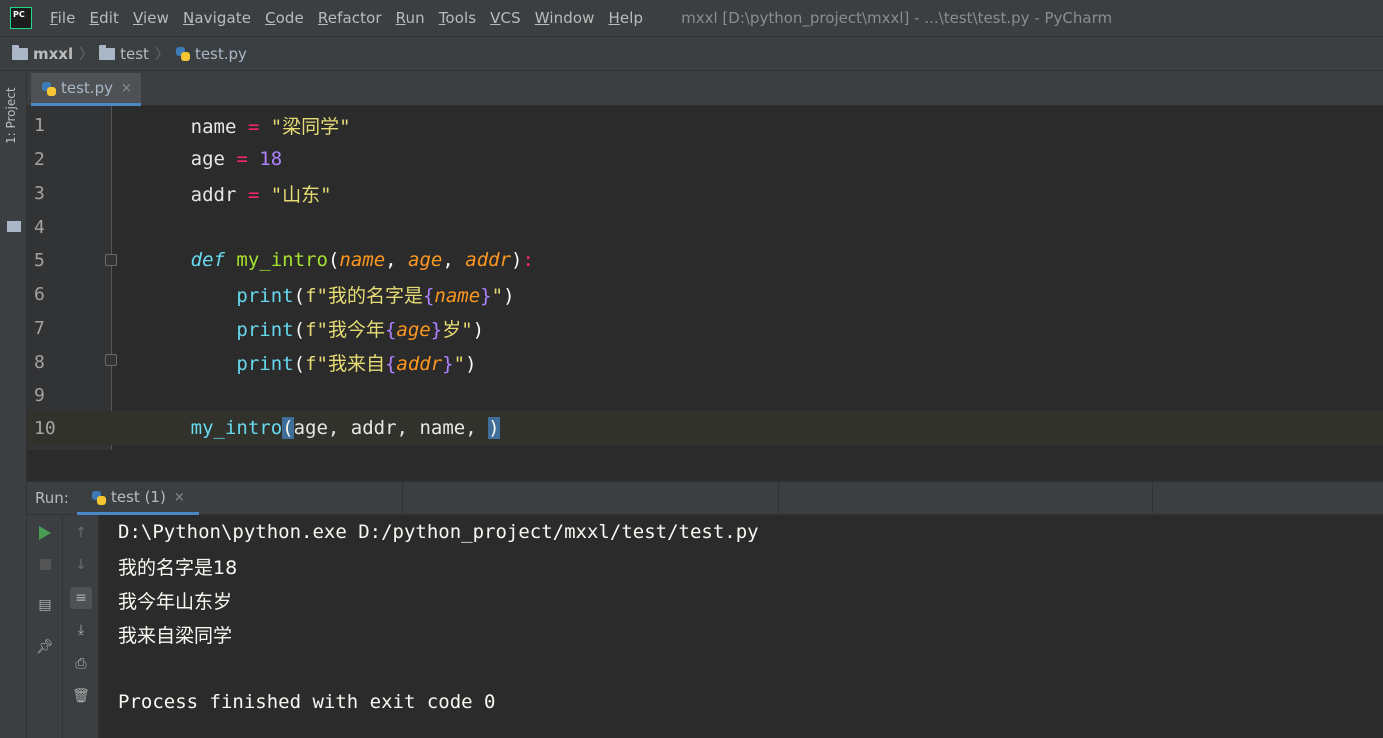 This screenshot has width=1383, height=738. I want to click on run-label: Run:, so click(52, 498).